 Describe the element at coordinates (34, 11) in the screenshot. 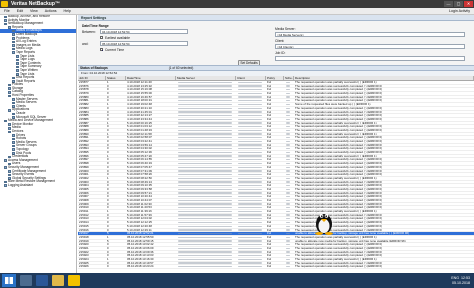

I see `menu-view: View` at that location.